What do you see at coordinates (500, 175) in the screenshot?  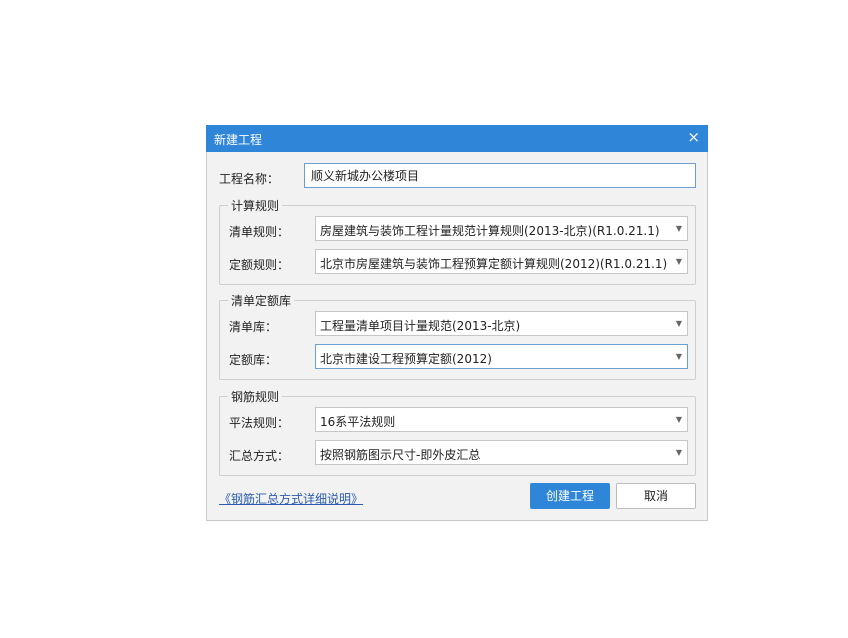 I see `project-name-input` at bounding box center [500, 175].